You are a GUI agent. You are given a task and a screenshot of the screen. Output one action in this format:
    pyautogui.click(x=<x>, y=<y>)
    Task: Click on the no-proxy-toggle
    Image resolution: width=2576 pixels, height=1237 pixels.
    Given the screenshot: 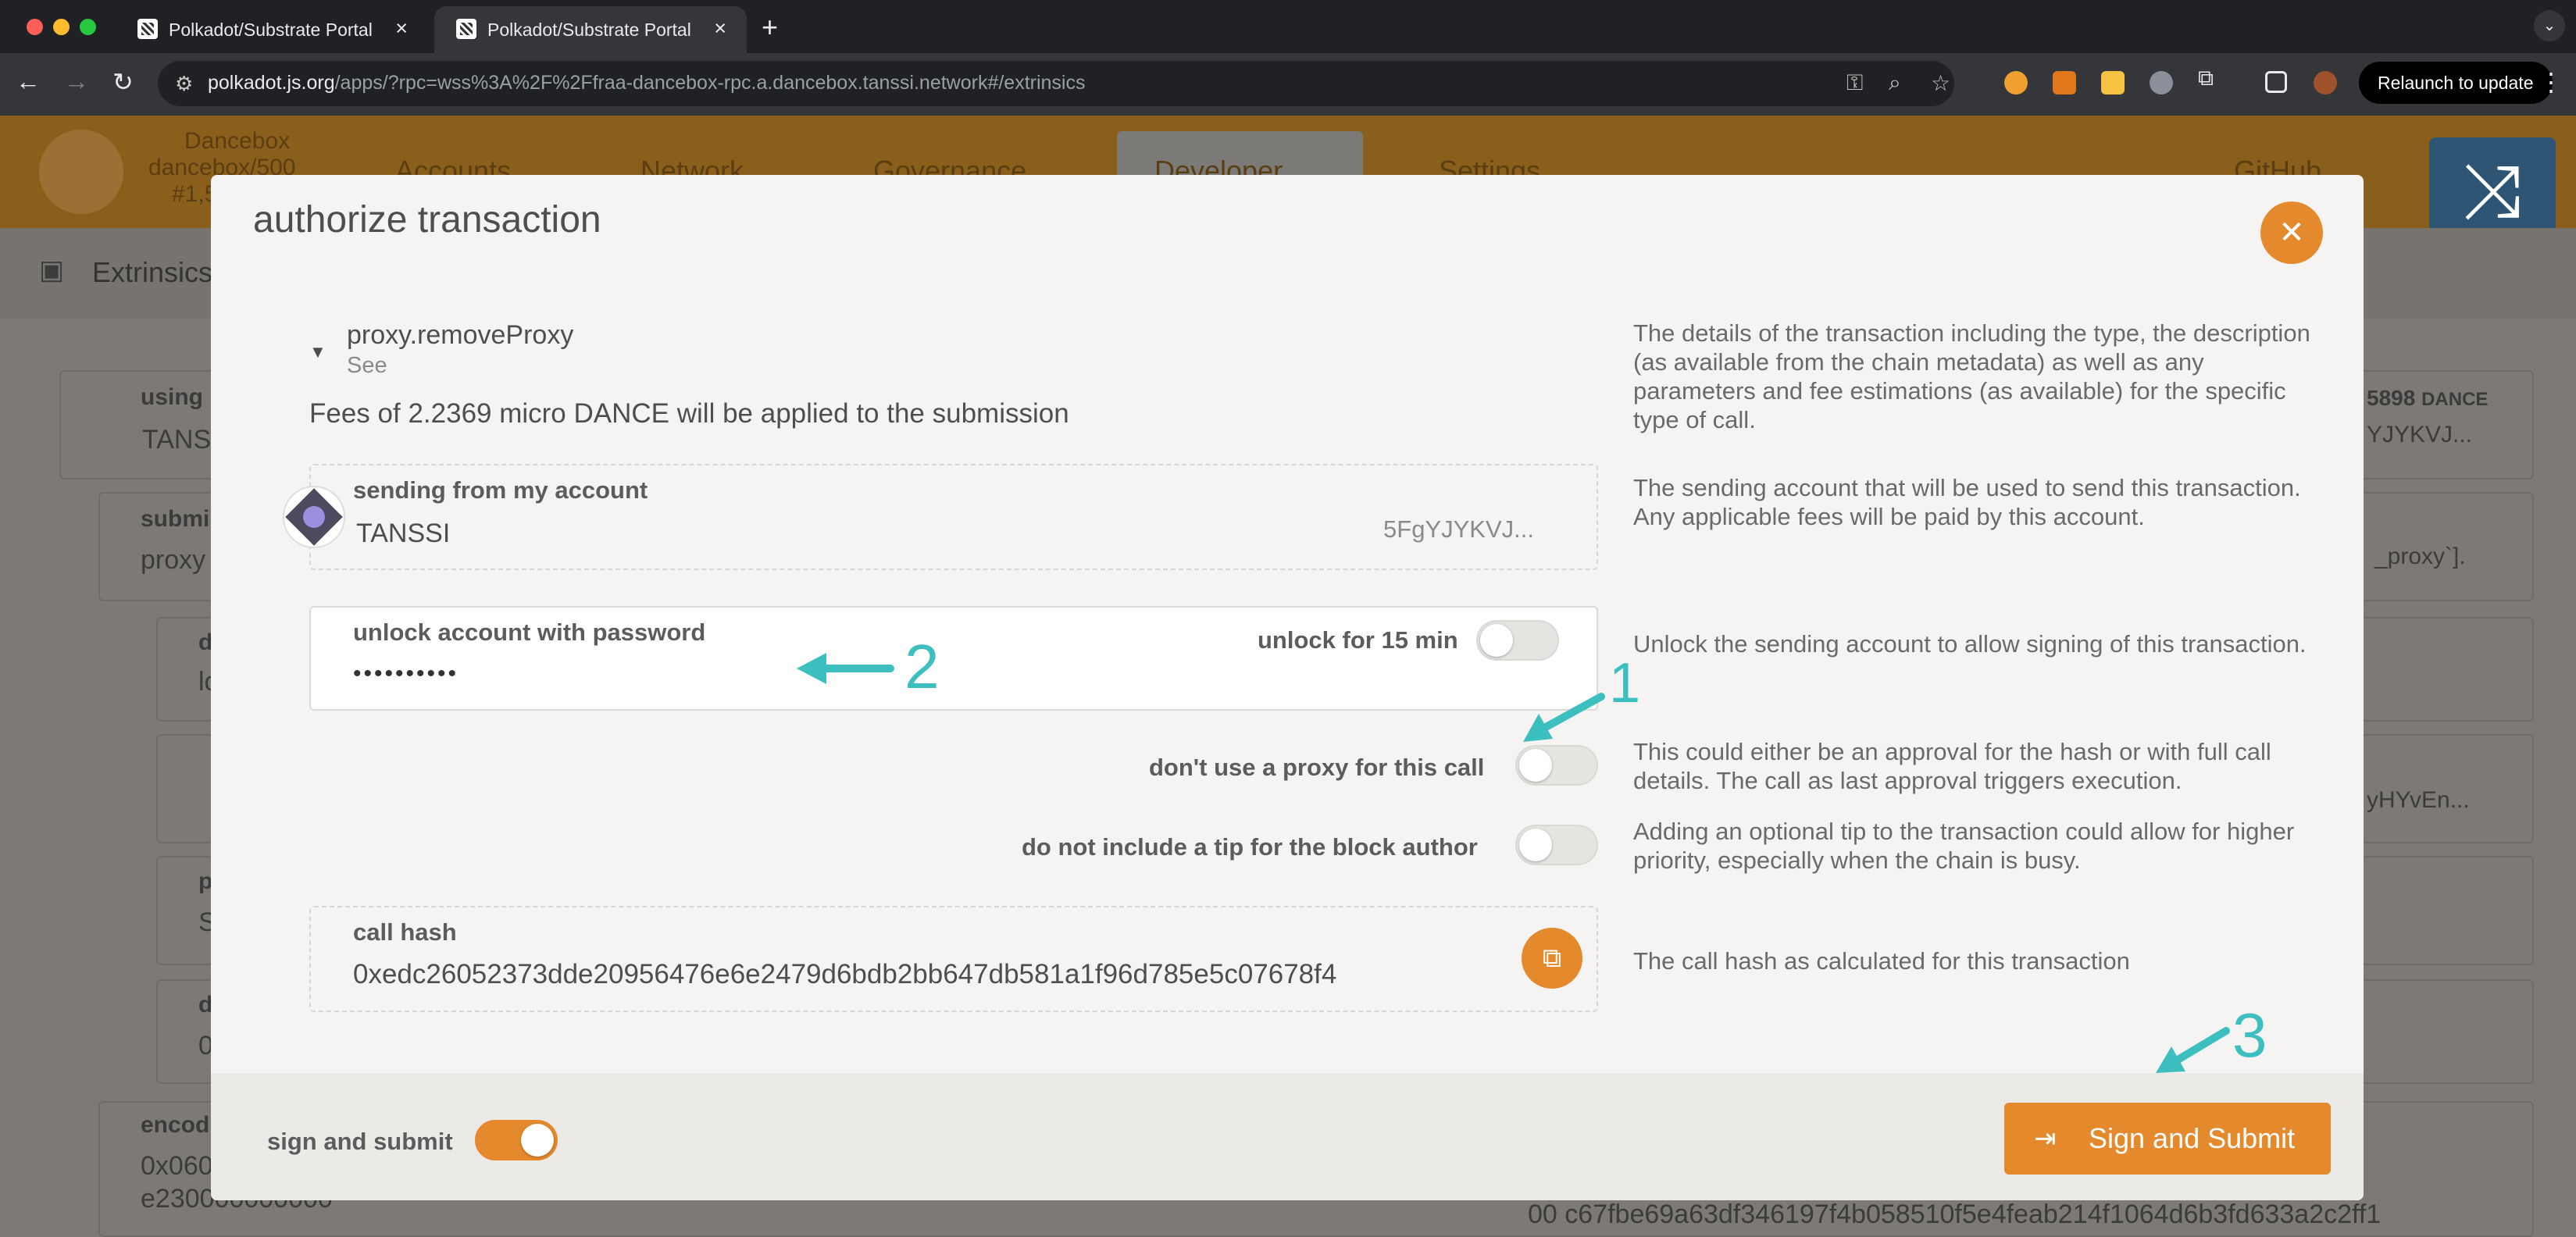 What is the action you would take?
    pyautogui.click(x=1556, y=765)
    